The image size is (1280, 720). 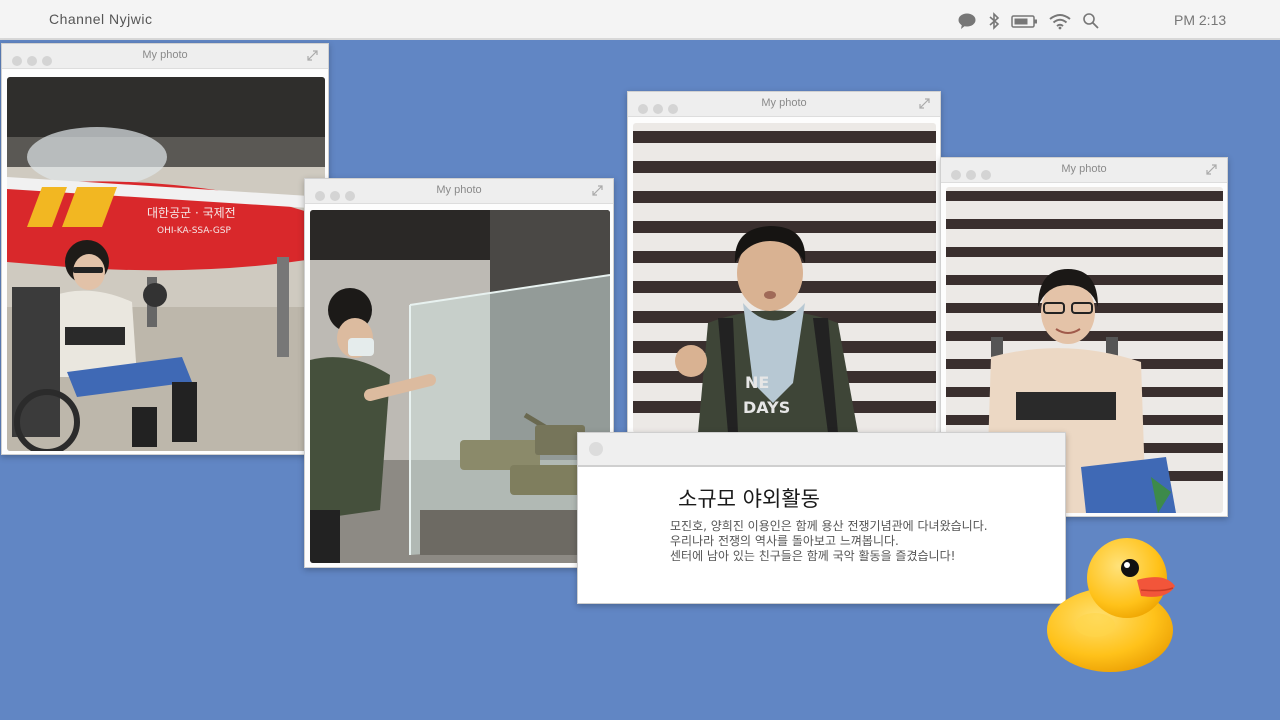 What do you see at coordinates (460, 386) in the screenshot?
I see `photo-boy-tank-model` at bounding box center [460, 386].